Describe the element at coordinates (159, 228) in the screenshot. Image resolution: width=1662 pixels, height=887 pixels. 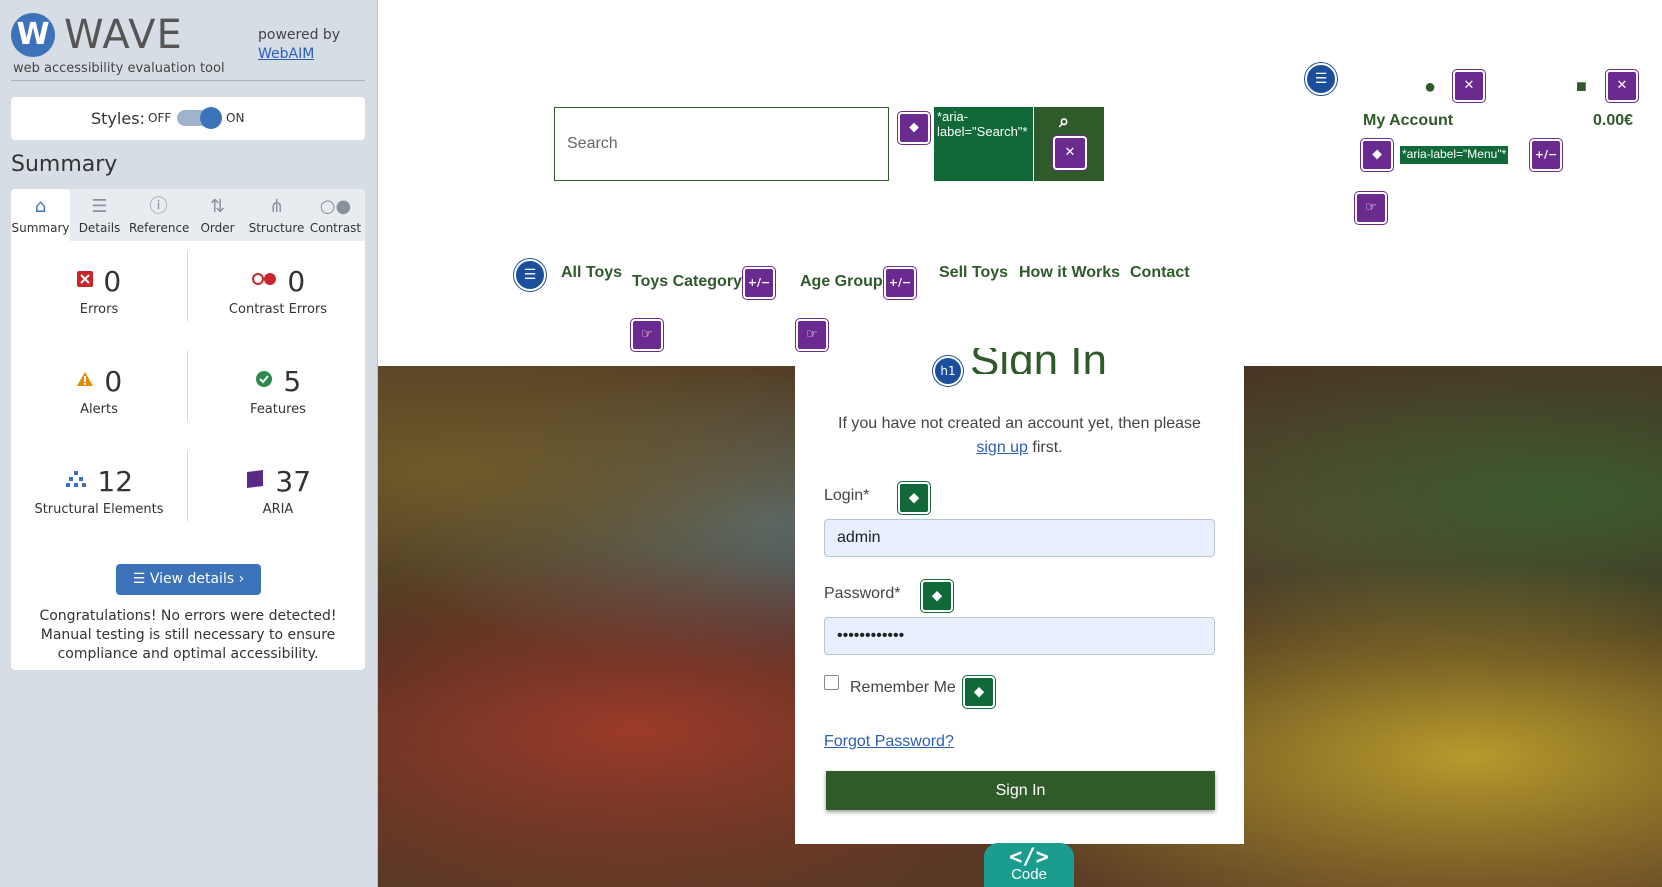
I see `tab-label: Reference` at that location.